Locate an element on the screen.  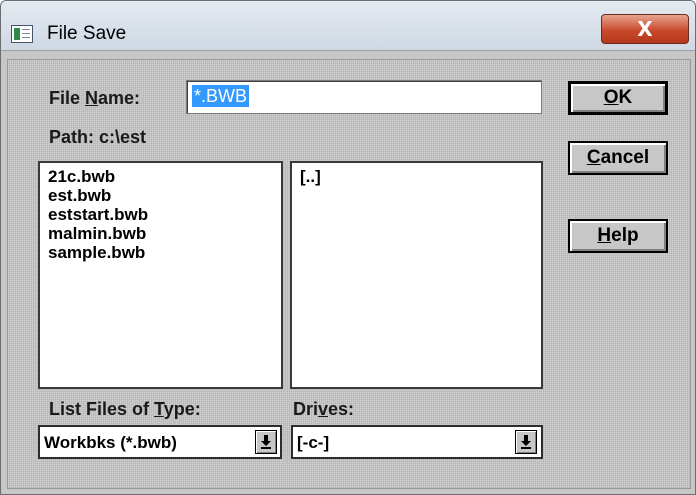
path-label: Path: is located at coordinates (71, 137).